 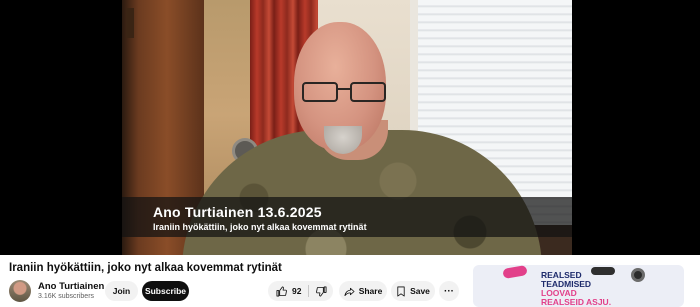 What do you see at coordinates (449, 291) in the screenshot?
I see `more-dots-icon: ···` at bounding box center [449, 291].